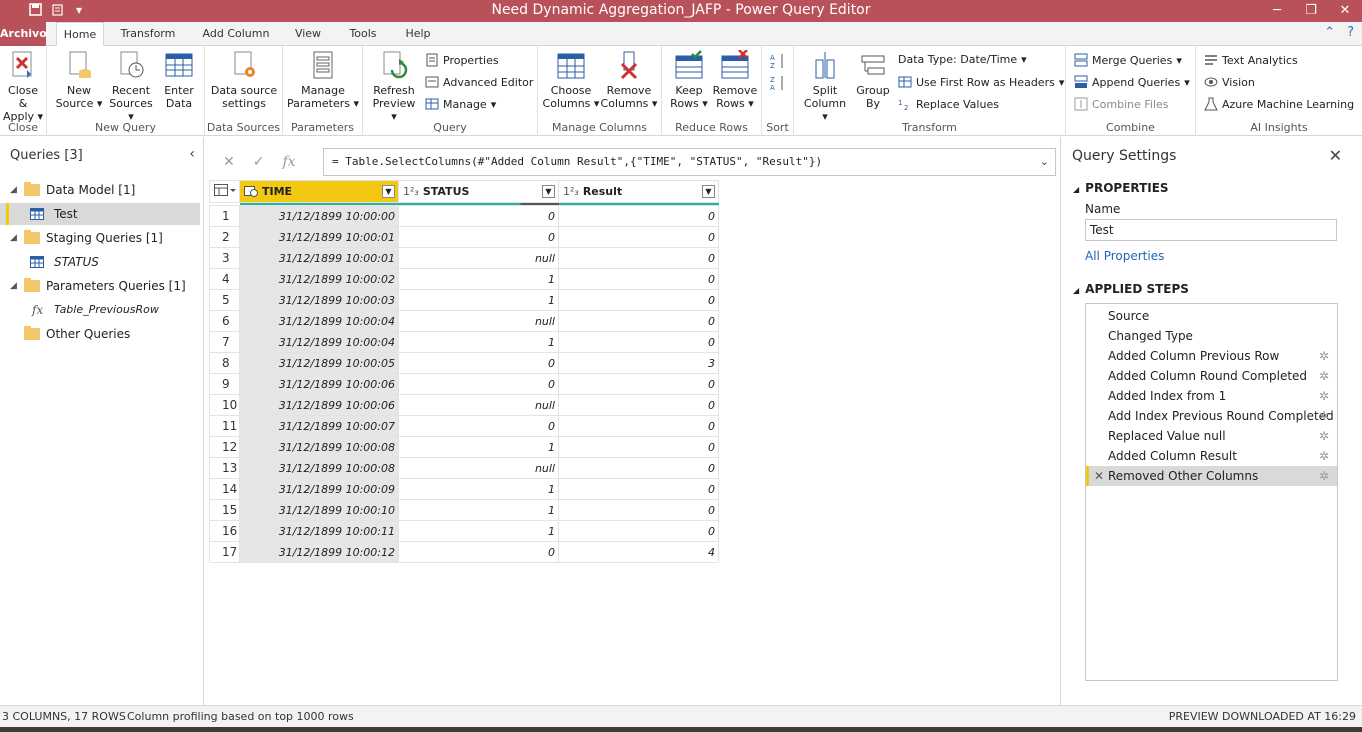 This screenshot has height=732, width=1362. What do you see at coordinates (1279, 104) in the screenshot?
I see `azure-ml-button: Azure Machine Learning` at bounding box center [1279, 104].